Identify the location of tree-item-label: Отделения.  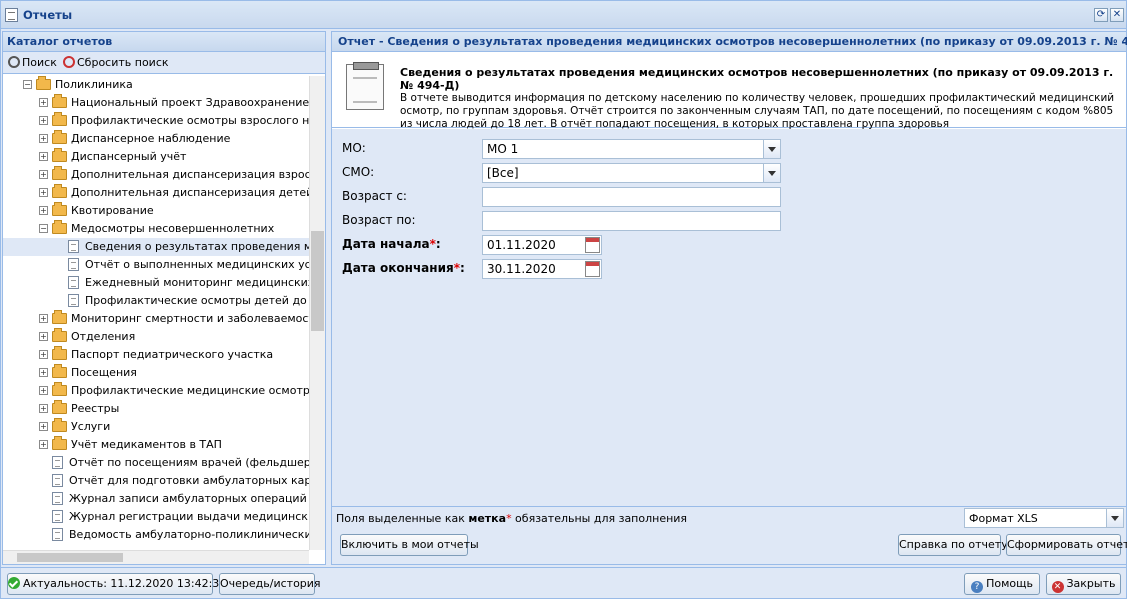
(103, 336).